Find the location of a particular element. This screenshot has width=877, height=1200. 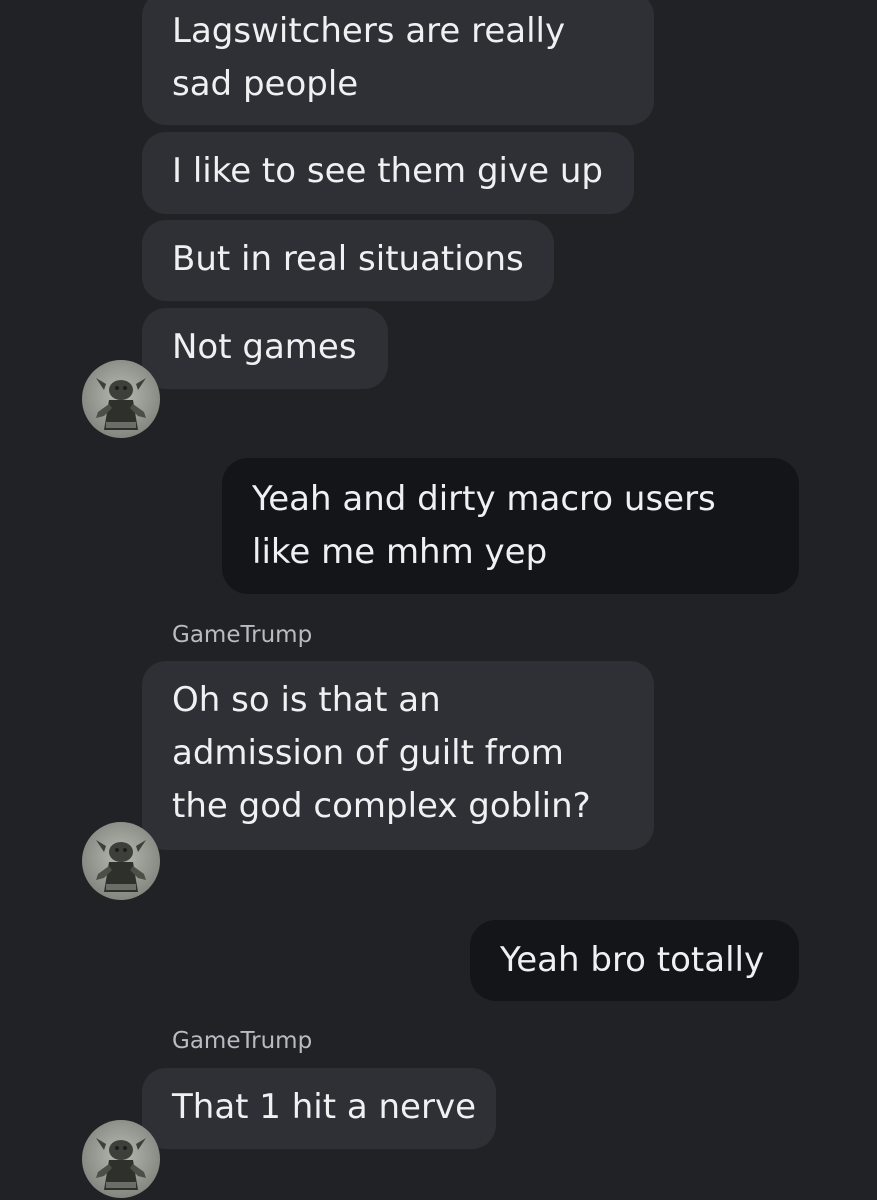

message-text-line: sad people is located at coordinates (265, 84).